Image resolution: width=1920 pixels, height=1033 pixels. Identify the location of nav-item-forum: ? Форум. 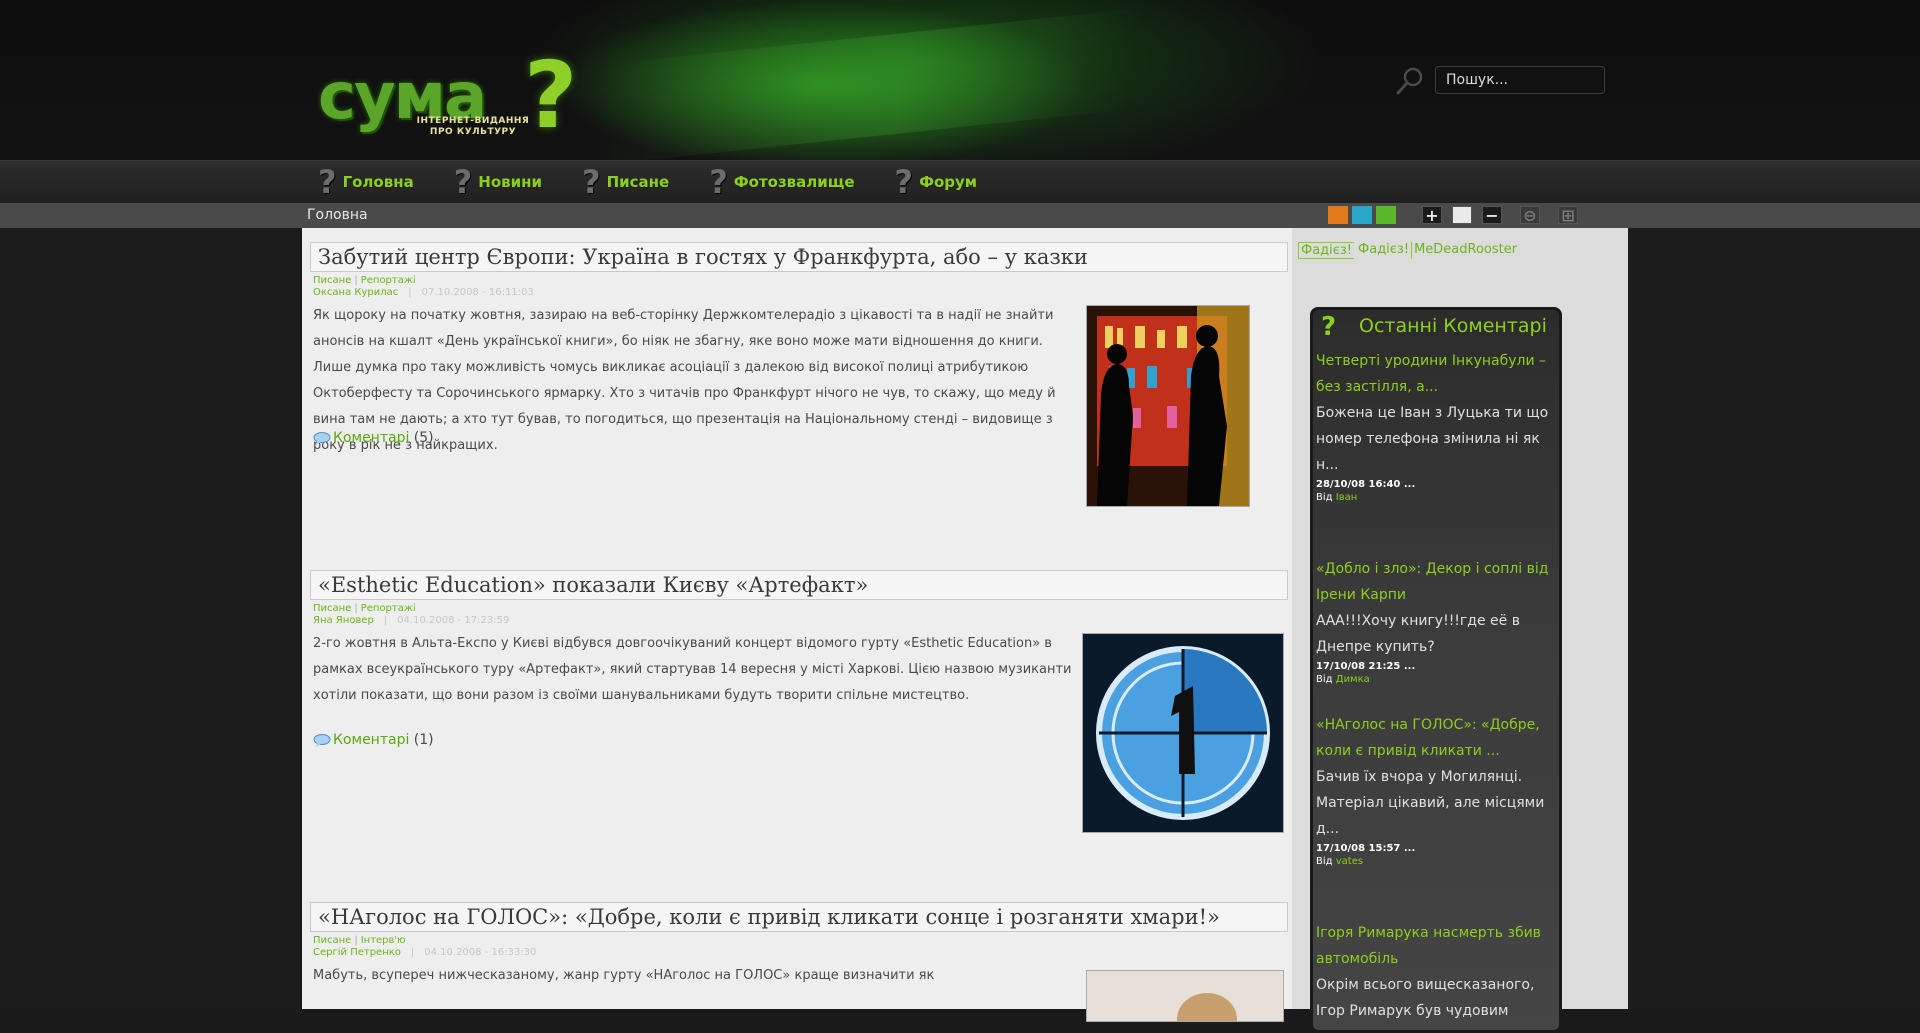
(936, 182).